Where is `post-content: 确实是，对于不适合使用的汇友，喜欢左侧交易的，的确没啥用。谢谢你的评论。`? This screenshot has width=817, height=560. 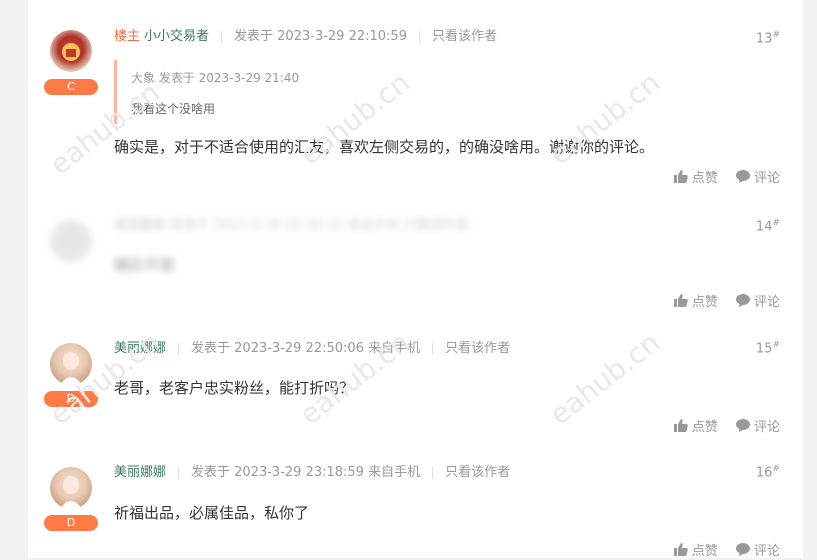 post-content: 确实是，对于不适合使用的汇友，喜欢左侧交易的，的确没啥用。谢谢你的评论。 is located at coordinates (384, 147).